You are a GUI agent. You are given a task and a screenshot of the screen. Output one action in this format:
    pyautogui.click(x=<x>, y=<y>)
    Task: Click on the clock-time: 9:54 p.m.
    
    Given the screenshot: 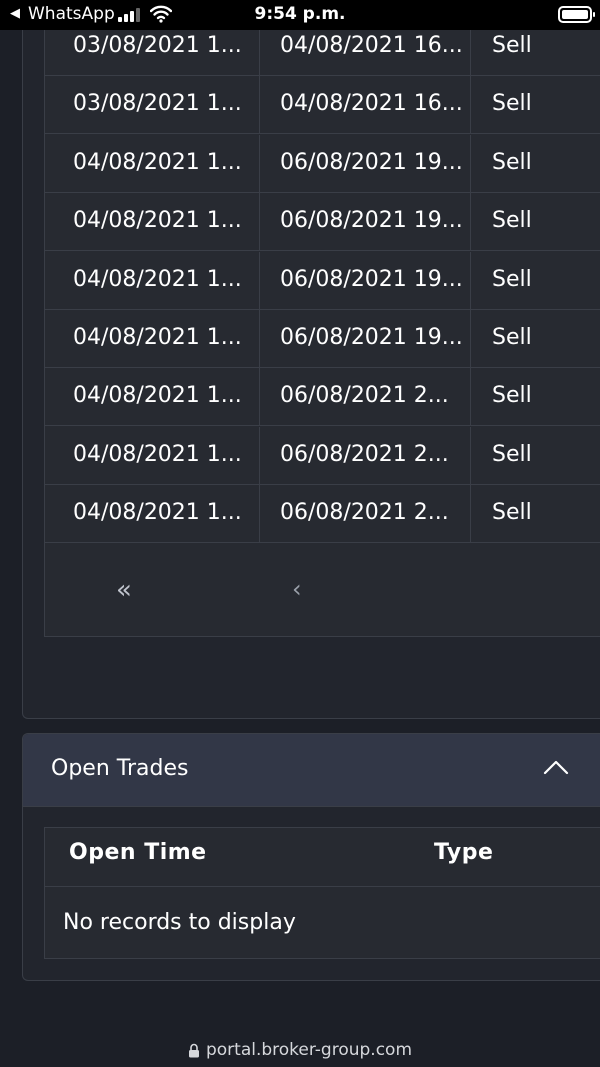 What is the action you would take?
    pyautogui.click(x=300, y=14)
    